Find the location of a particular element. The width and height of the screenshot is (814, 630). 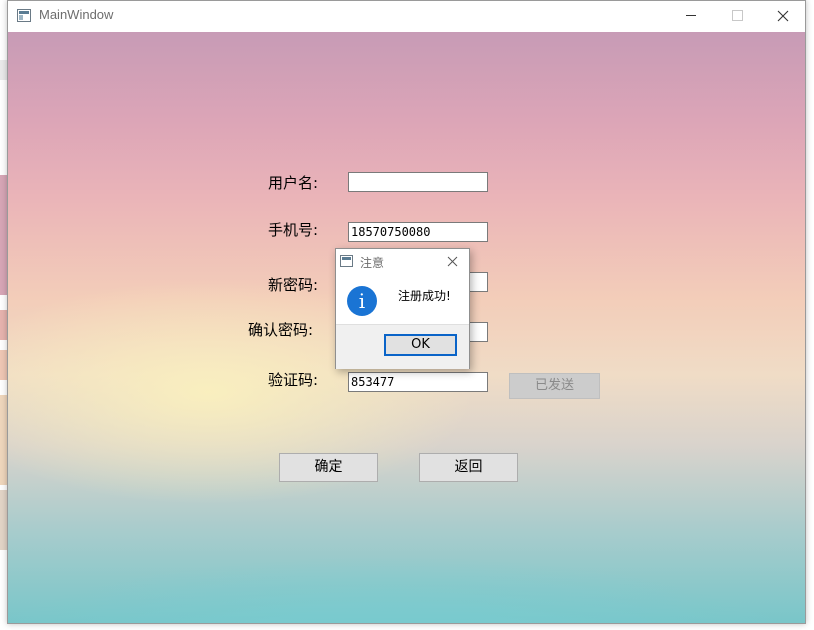

ok-button: OK is located at coordinates (420, 345).